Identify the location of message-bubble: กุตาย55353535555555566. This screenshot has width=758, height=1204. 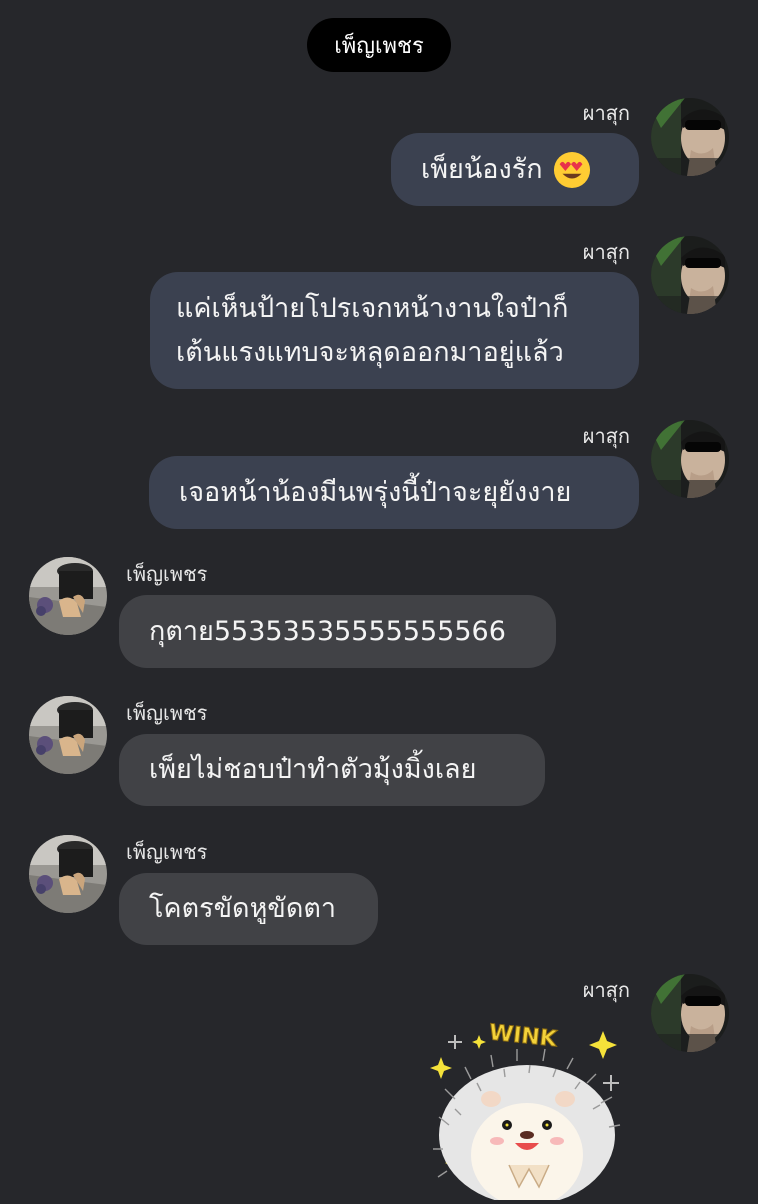
(337, 631).